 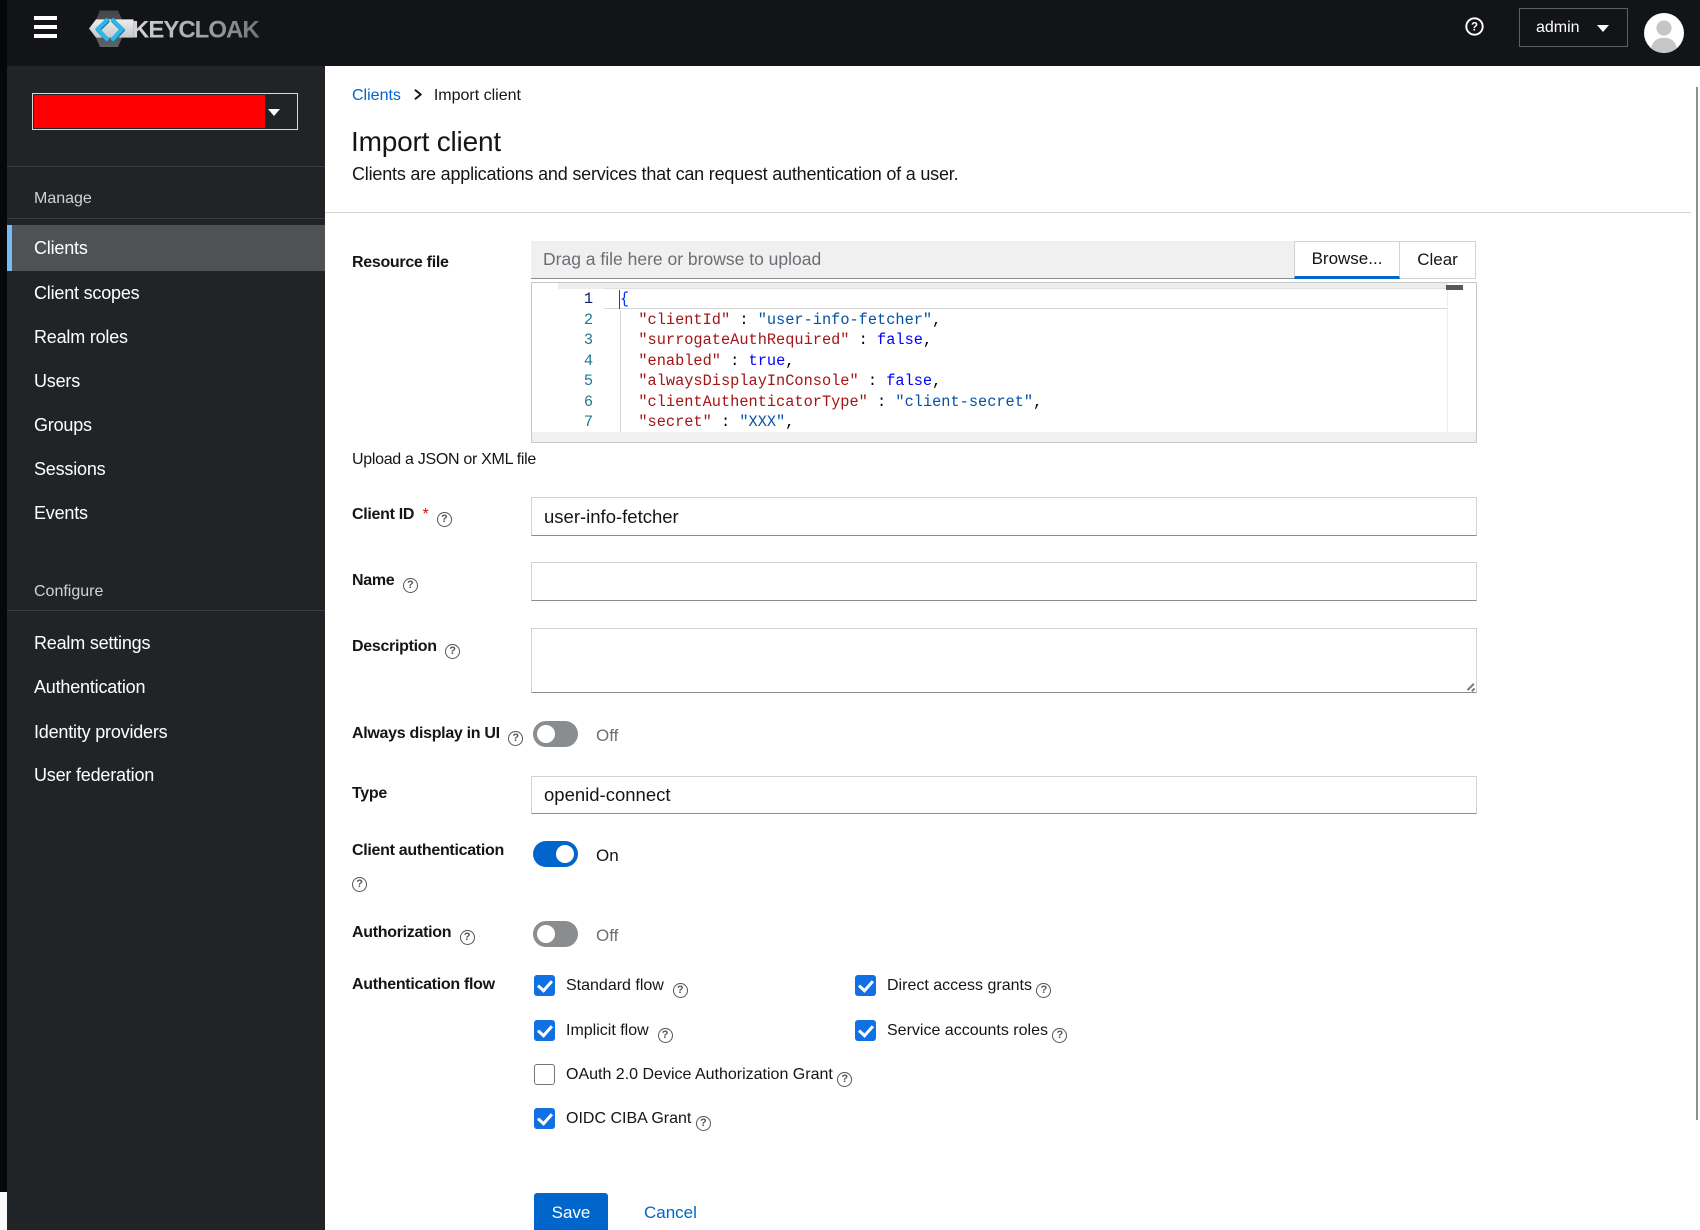 I want to click on svg-text: KEYCLOAK, so click(x=196, y=30).